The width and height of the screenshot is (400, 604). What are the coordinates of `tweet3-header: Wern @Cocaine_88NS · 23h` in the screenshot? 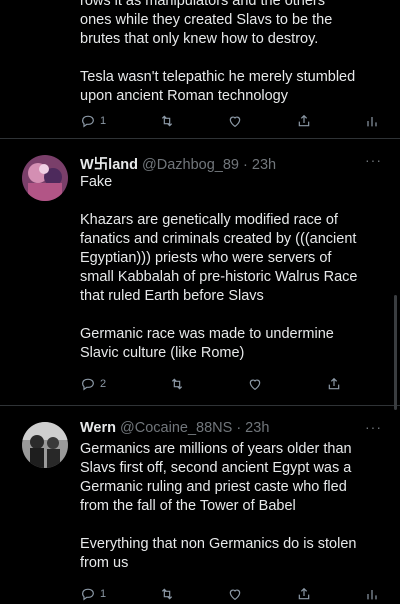 It's located at (232, 428).